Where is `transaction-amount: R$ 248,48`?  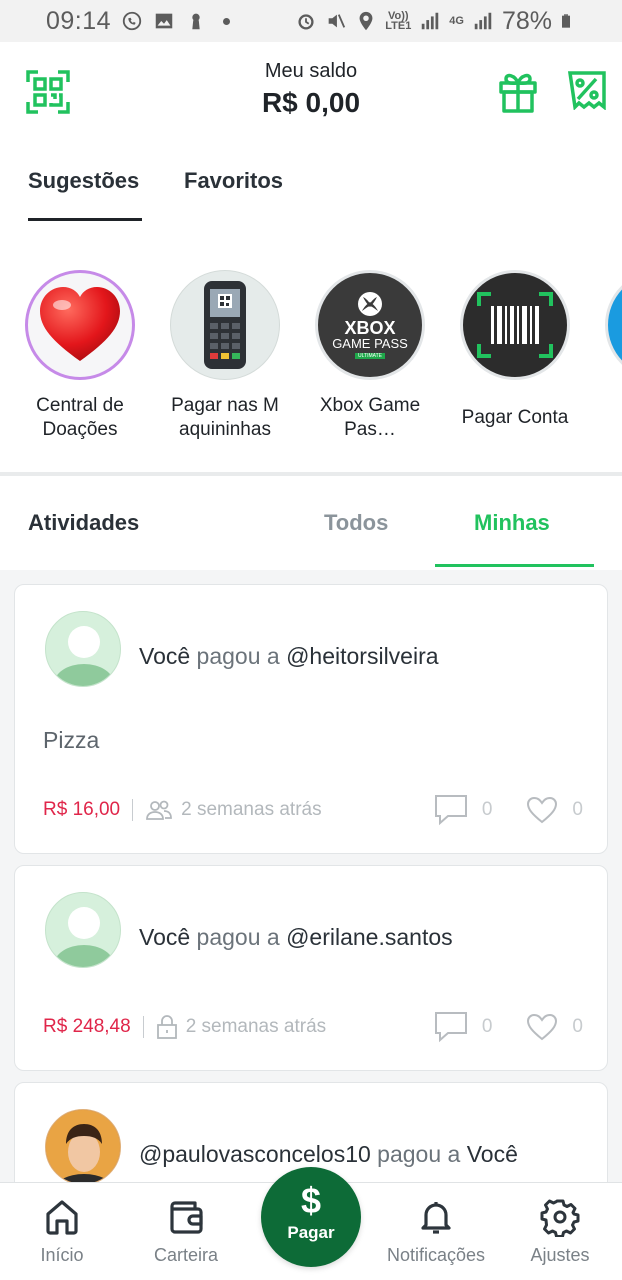
transaction-amount: R$ 248,48 is located at coordinates (87, 1026).